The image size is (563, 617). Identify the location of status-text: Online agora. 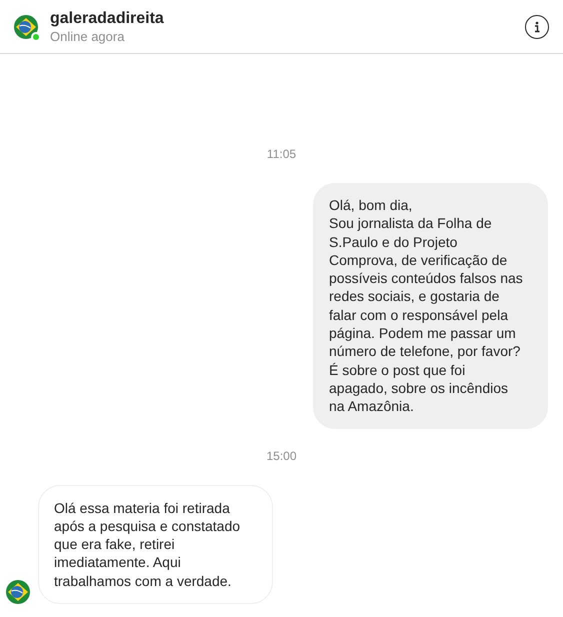
(88, 36).